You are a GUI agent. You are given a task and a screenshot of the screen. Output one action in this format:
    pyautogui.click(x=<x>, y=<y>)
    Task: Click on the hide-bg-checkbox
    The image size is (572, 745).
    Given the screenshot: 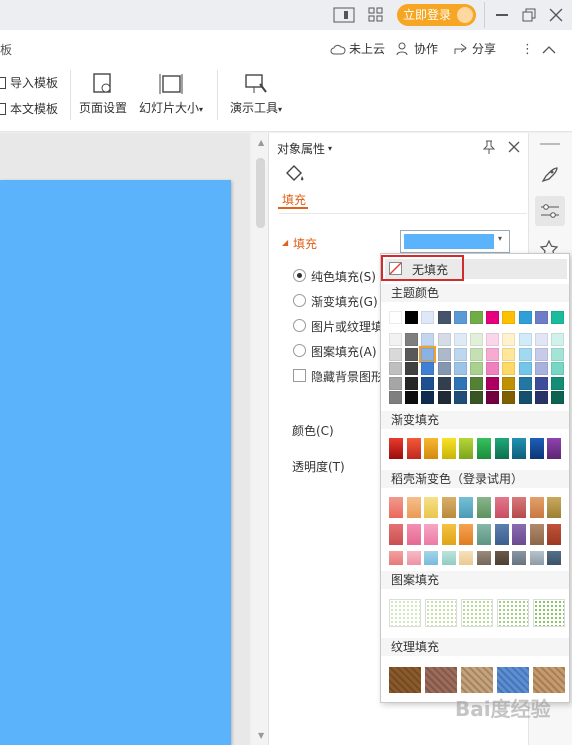 What is the action you would take?
    pyautogui.click(x=299, y=375)
    